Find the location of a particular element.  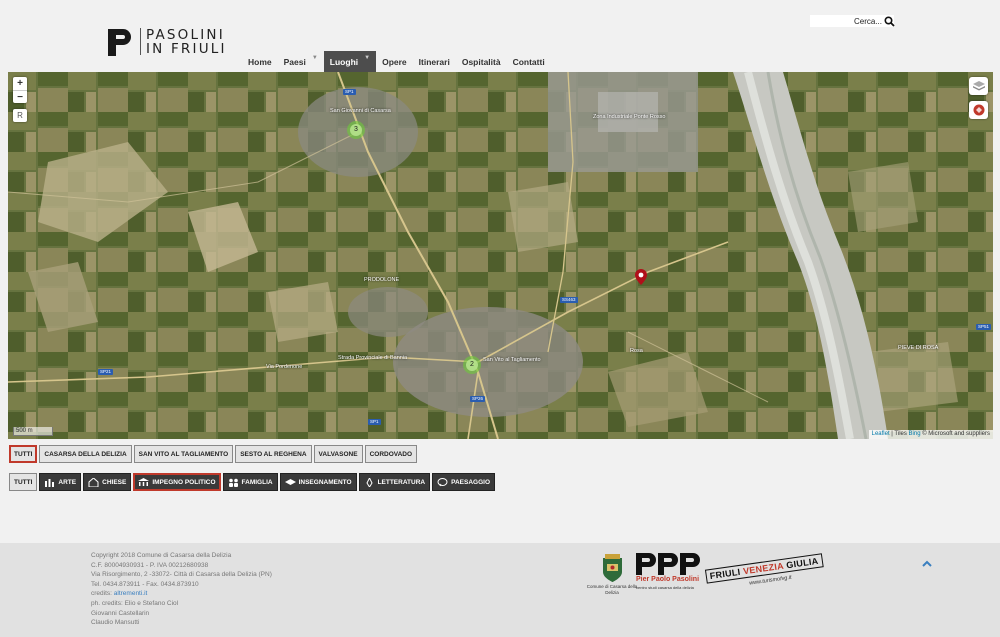

nav-label: Ospitalità is located at coordinates (481, 61).